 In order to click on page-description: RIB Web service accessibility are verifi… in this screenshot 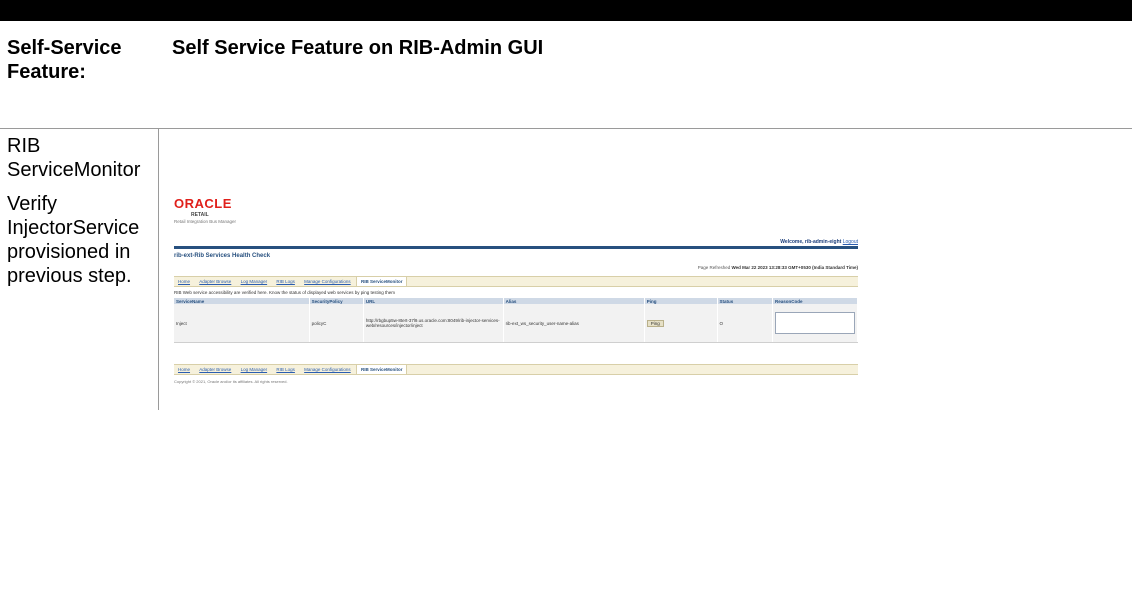, I will do `click(285, 292)`.